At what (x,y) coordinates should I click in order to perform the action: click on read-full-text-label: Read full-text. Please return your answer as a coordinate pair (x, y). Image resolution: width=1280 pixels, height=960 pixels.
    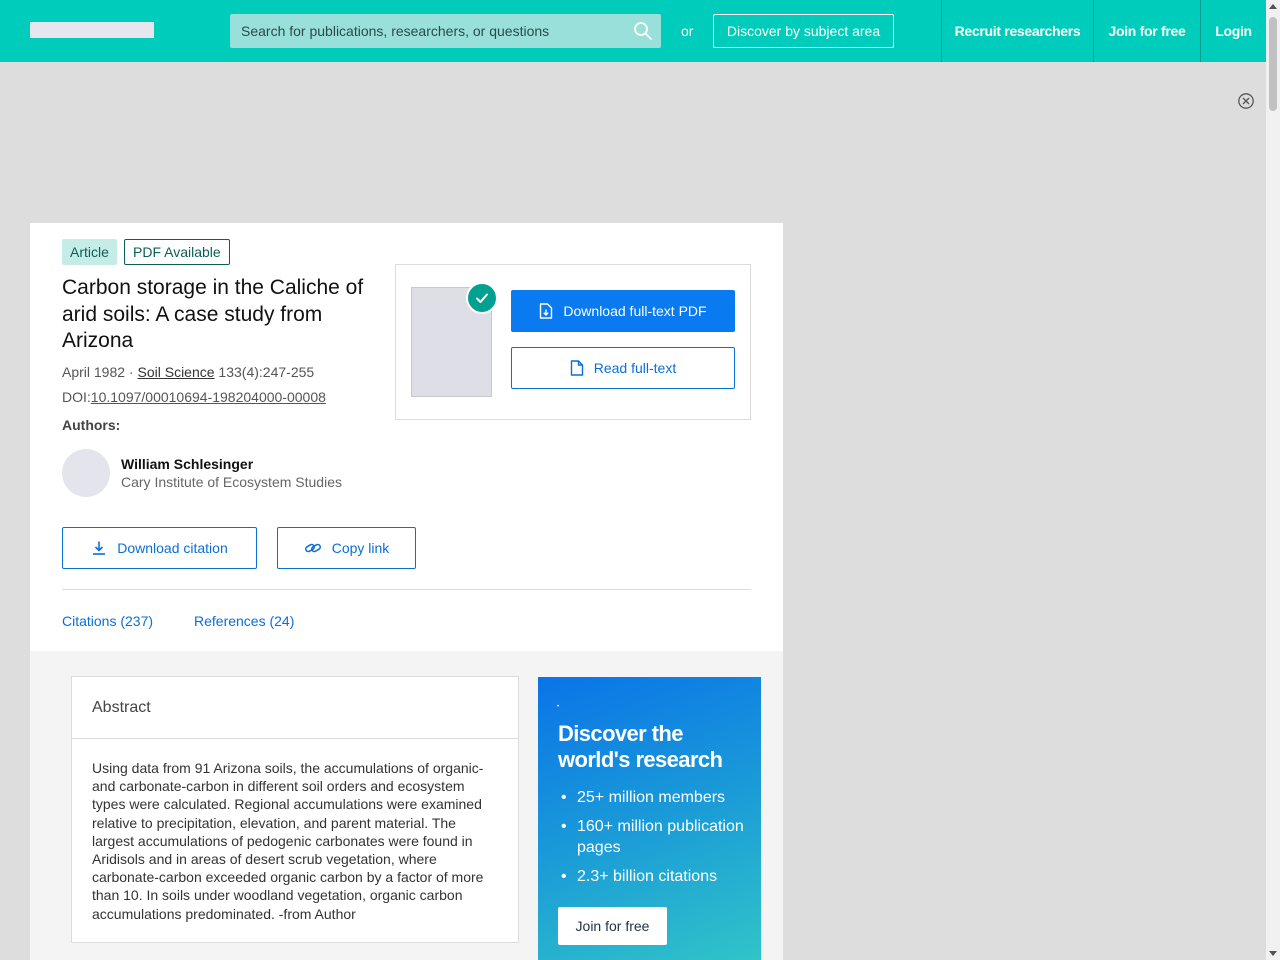
    Looking at the image, I should click on (635, 368).